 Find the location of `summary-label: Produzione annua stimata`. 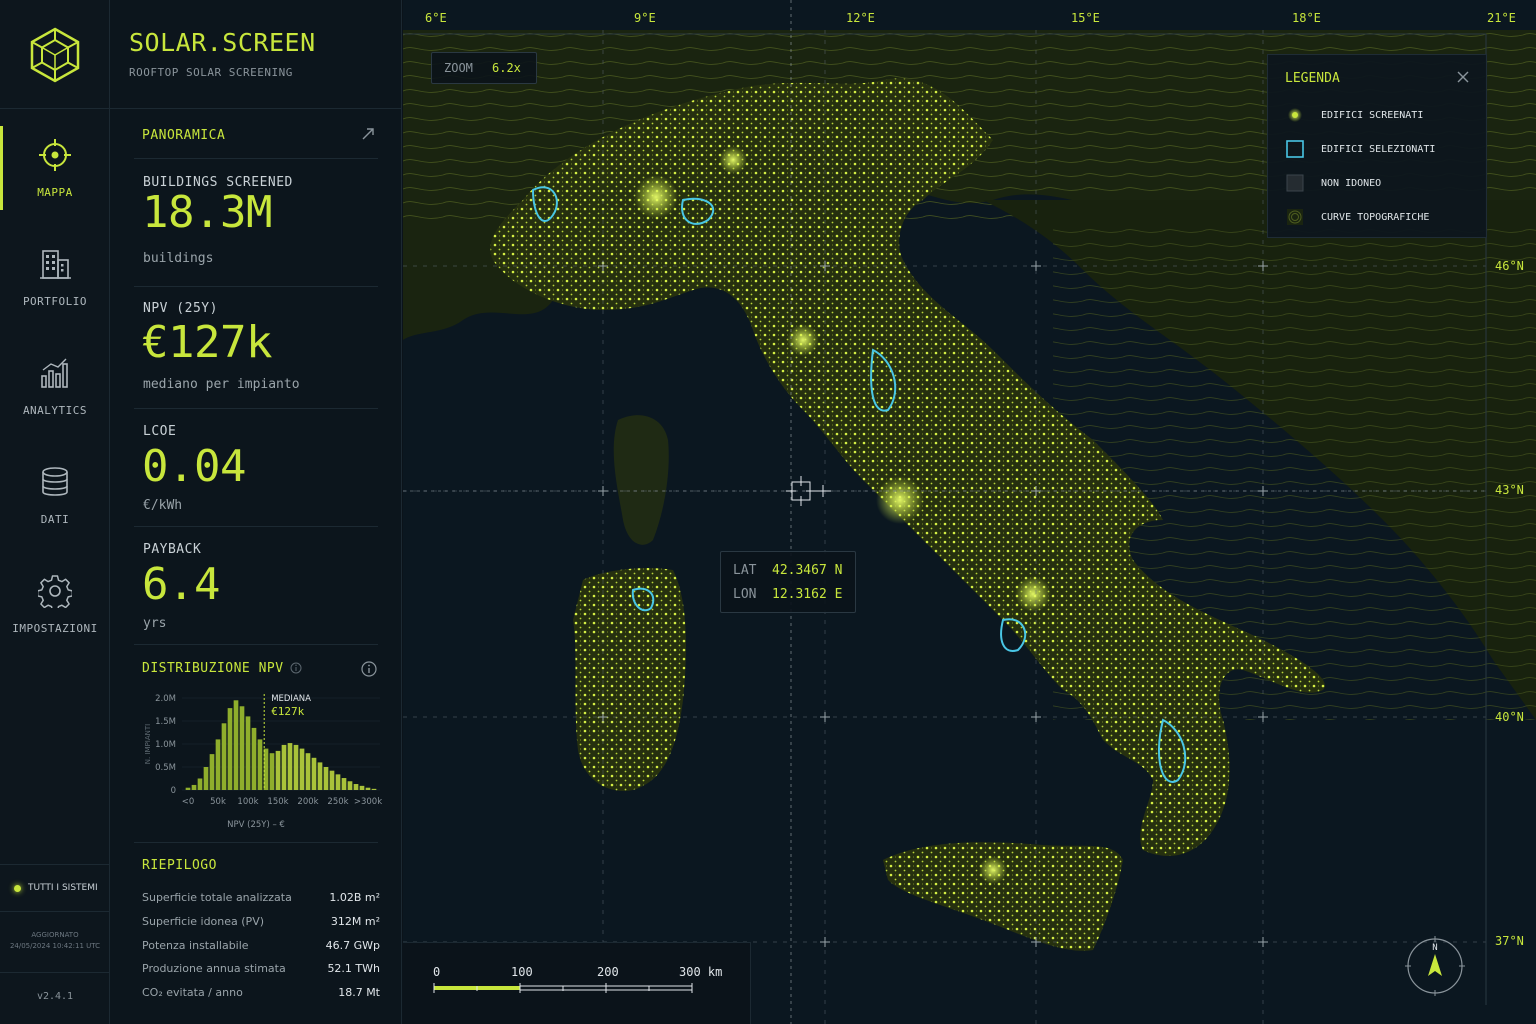

summary-label: Produzione annua stimata is located at coordinates (214, 968).